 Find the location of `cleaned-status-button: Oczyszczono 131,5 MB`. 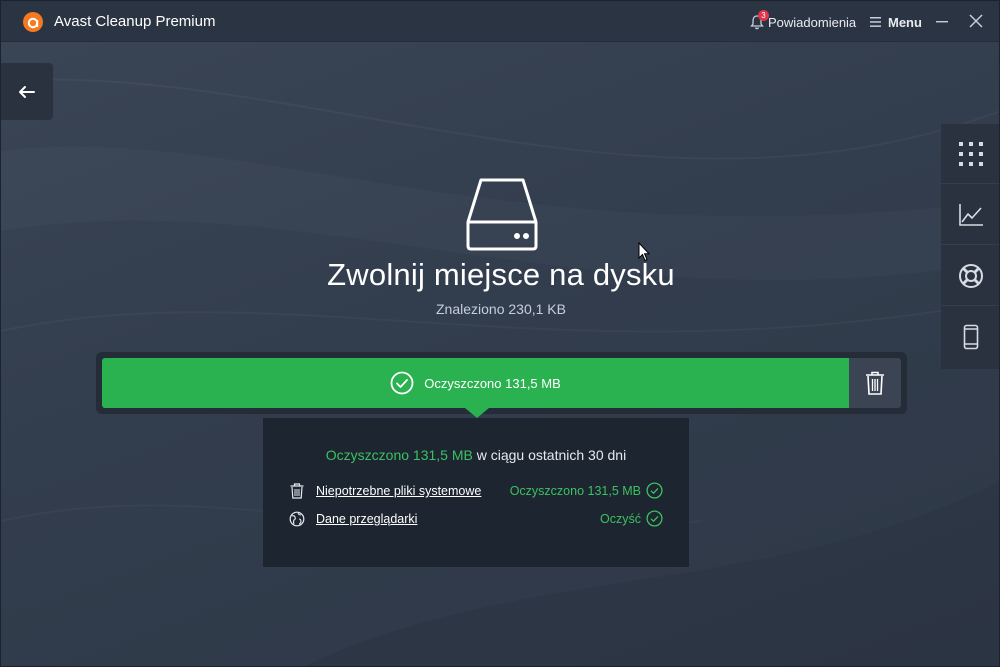

cleaned-status-button: Oczyszczono 131,5 MB is located at coordinates (475, 383).